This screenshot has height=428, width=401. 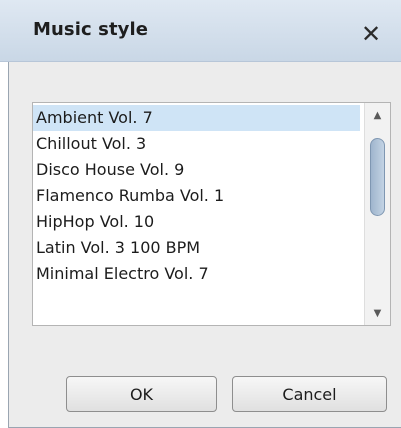 I want to click on scroll-up-icon: ▲, so click(x=377, y=115).